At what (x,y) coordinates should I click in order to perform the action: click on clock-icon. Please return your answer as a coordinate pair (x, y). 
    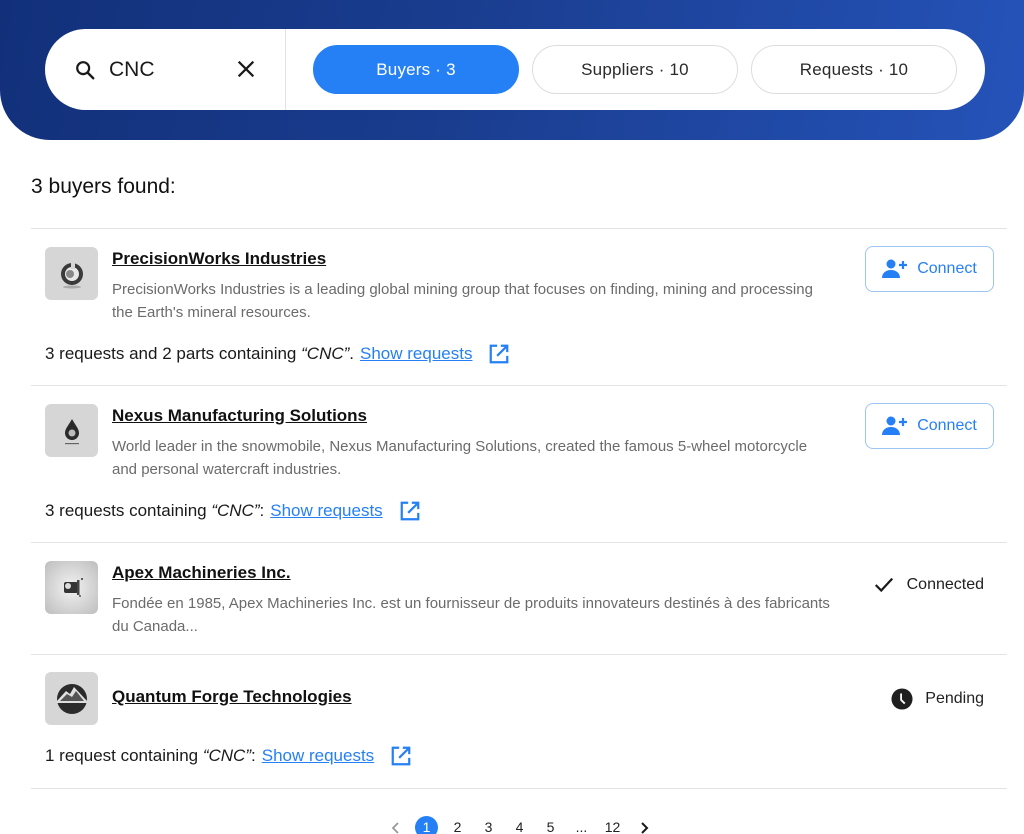
    Looking at the image, I should click on (902, 699).